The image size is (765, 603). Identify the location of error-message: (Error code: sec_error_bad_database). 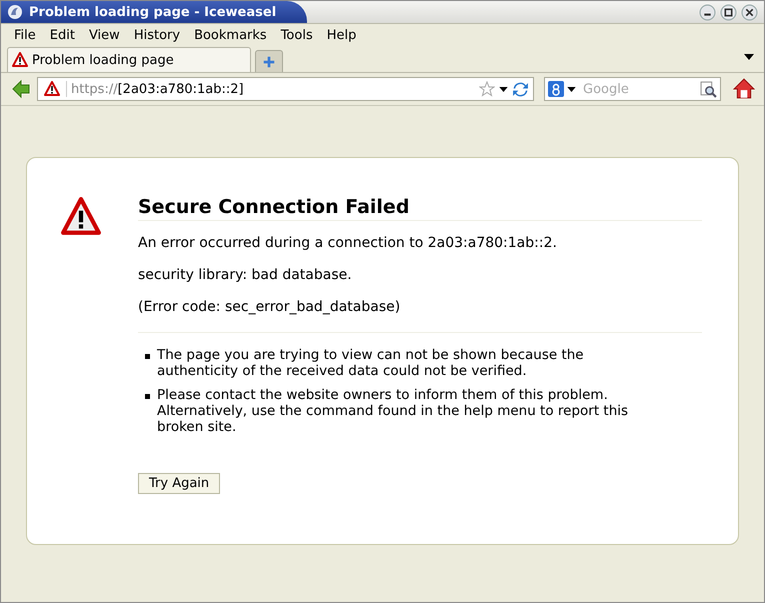
(270, 307).